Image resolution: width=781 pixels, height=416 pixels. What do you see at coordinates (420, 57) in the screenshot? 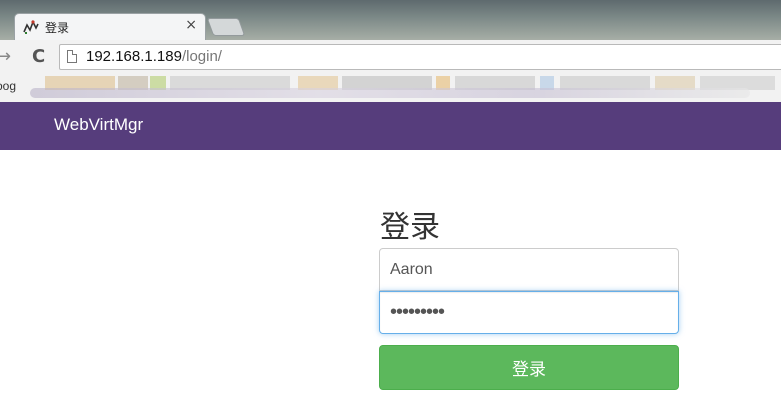
I see `address-bar: 192.168.1.189/login/` at bounding box center [420, 57].